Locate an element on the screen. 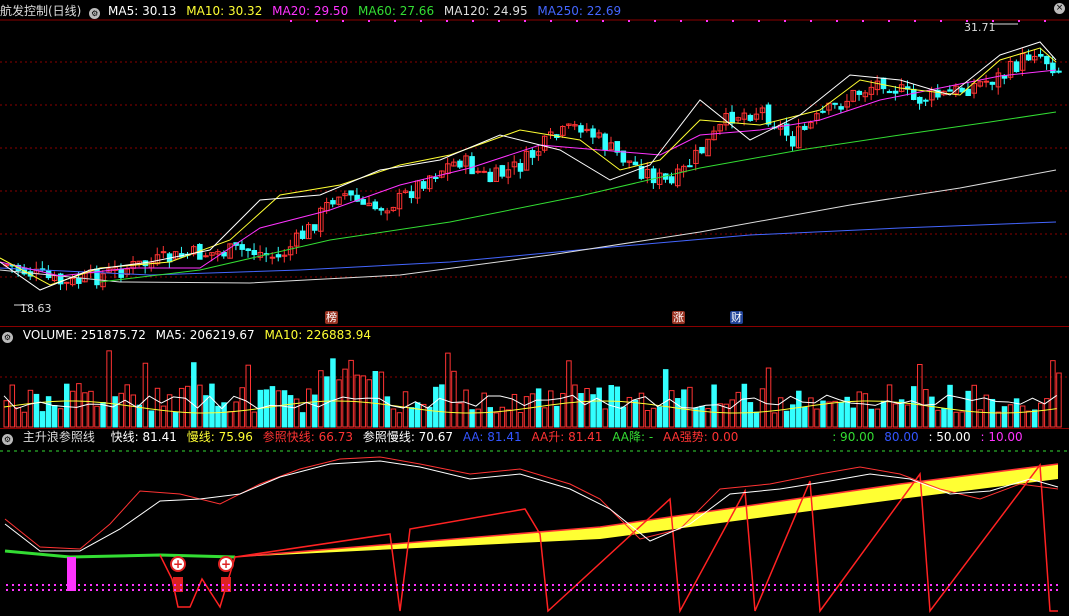 Image resolution: width=1069 pixels, height=616 pixels. slow-line-label: 慢线: 75.96 is located at coordinates (219, 437).